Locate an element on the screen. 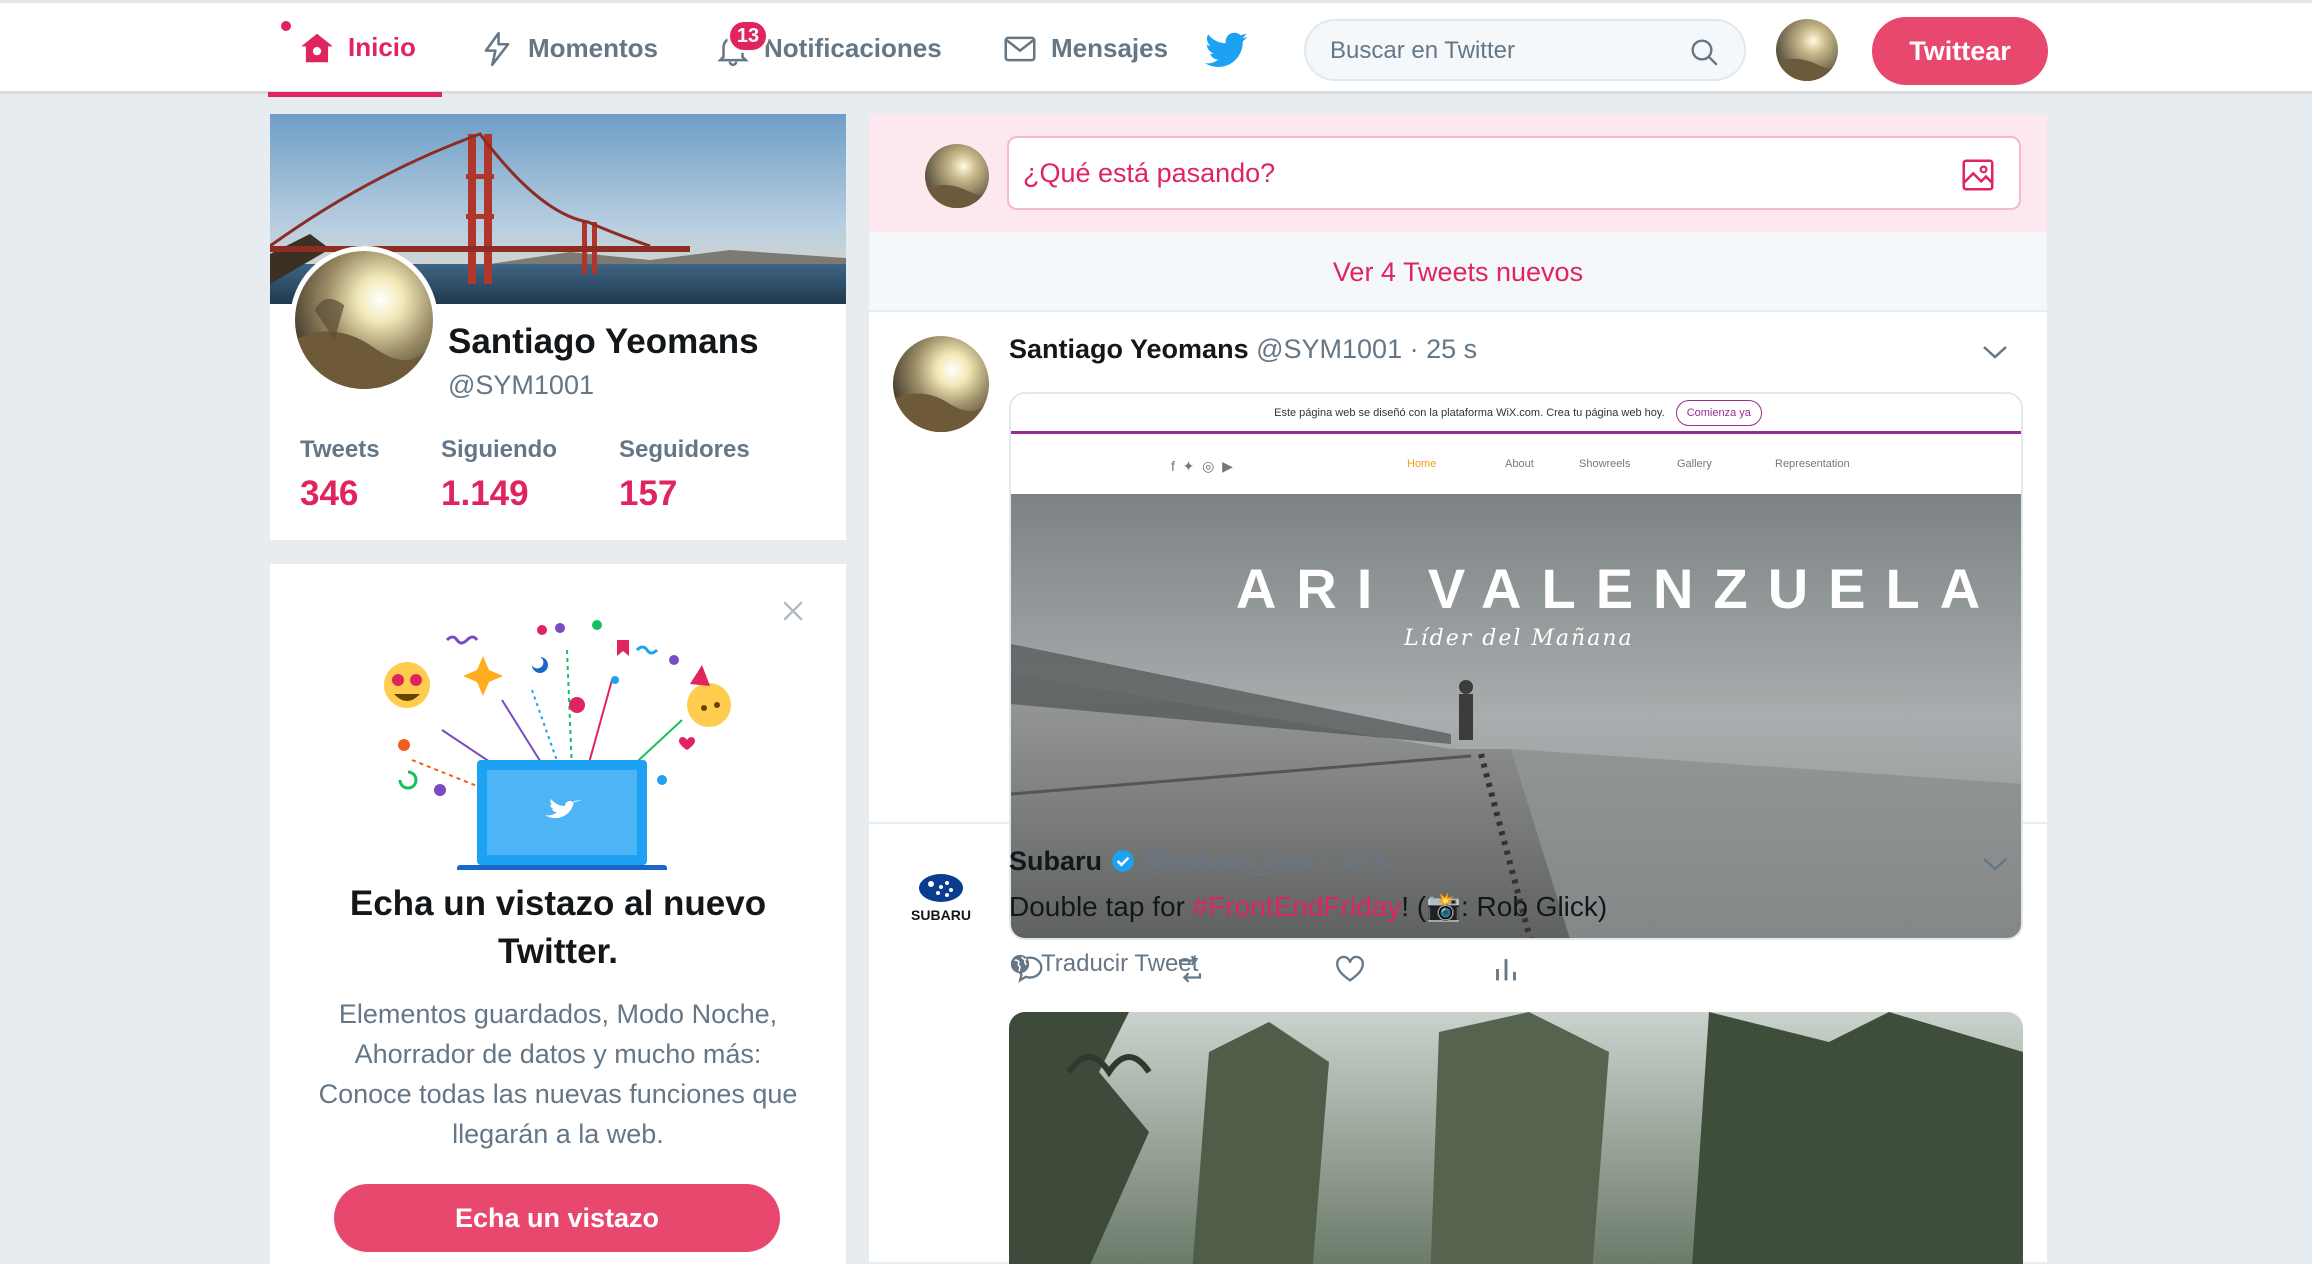 This screenshot has width=2312, height=1264. nav-moments-label: Momentos is located at coordinates (593, 48).